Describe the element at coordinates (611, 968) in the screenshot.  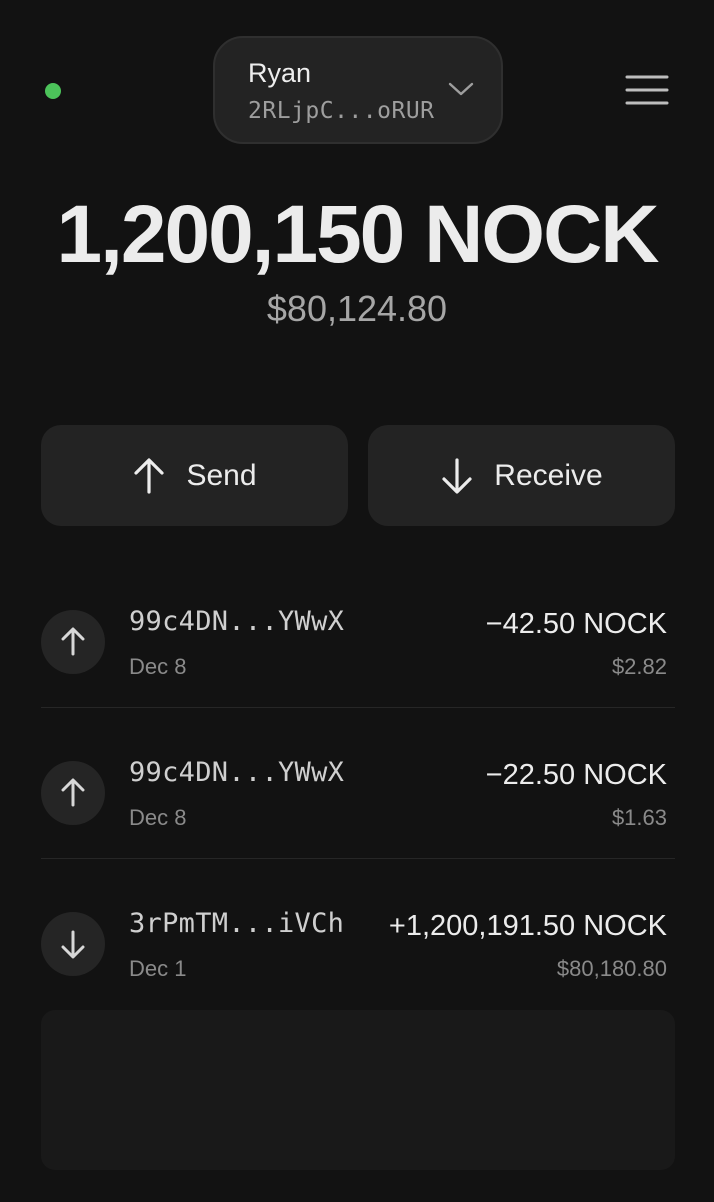
I see `transaction-usd: $80,180.80` at that location.